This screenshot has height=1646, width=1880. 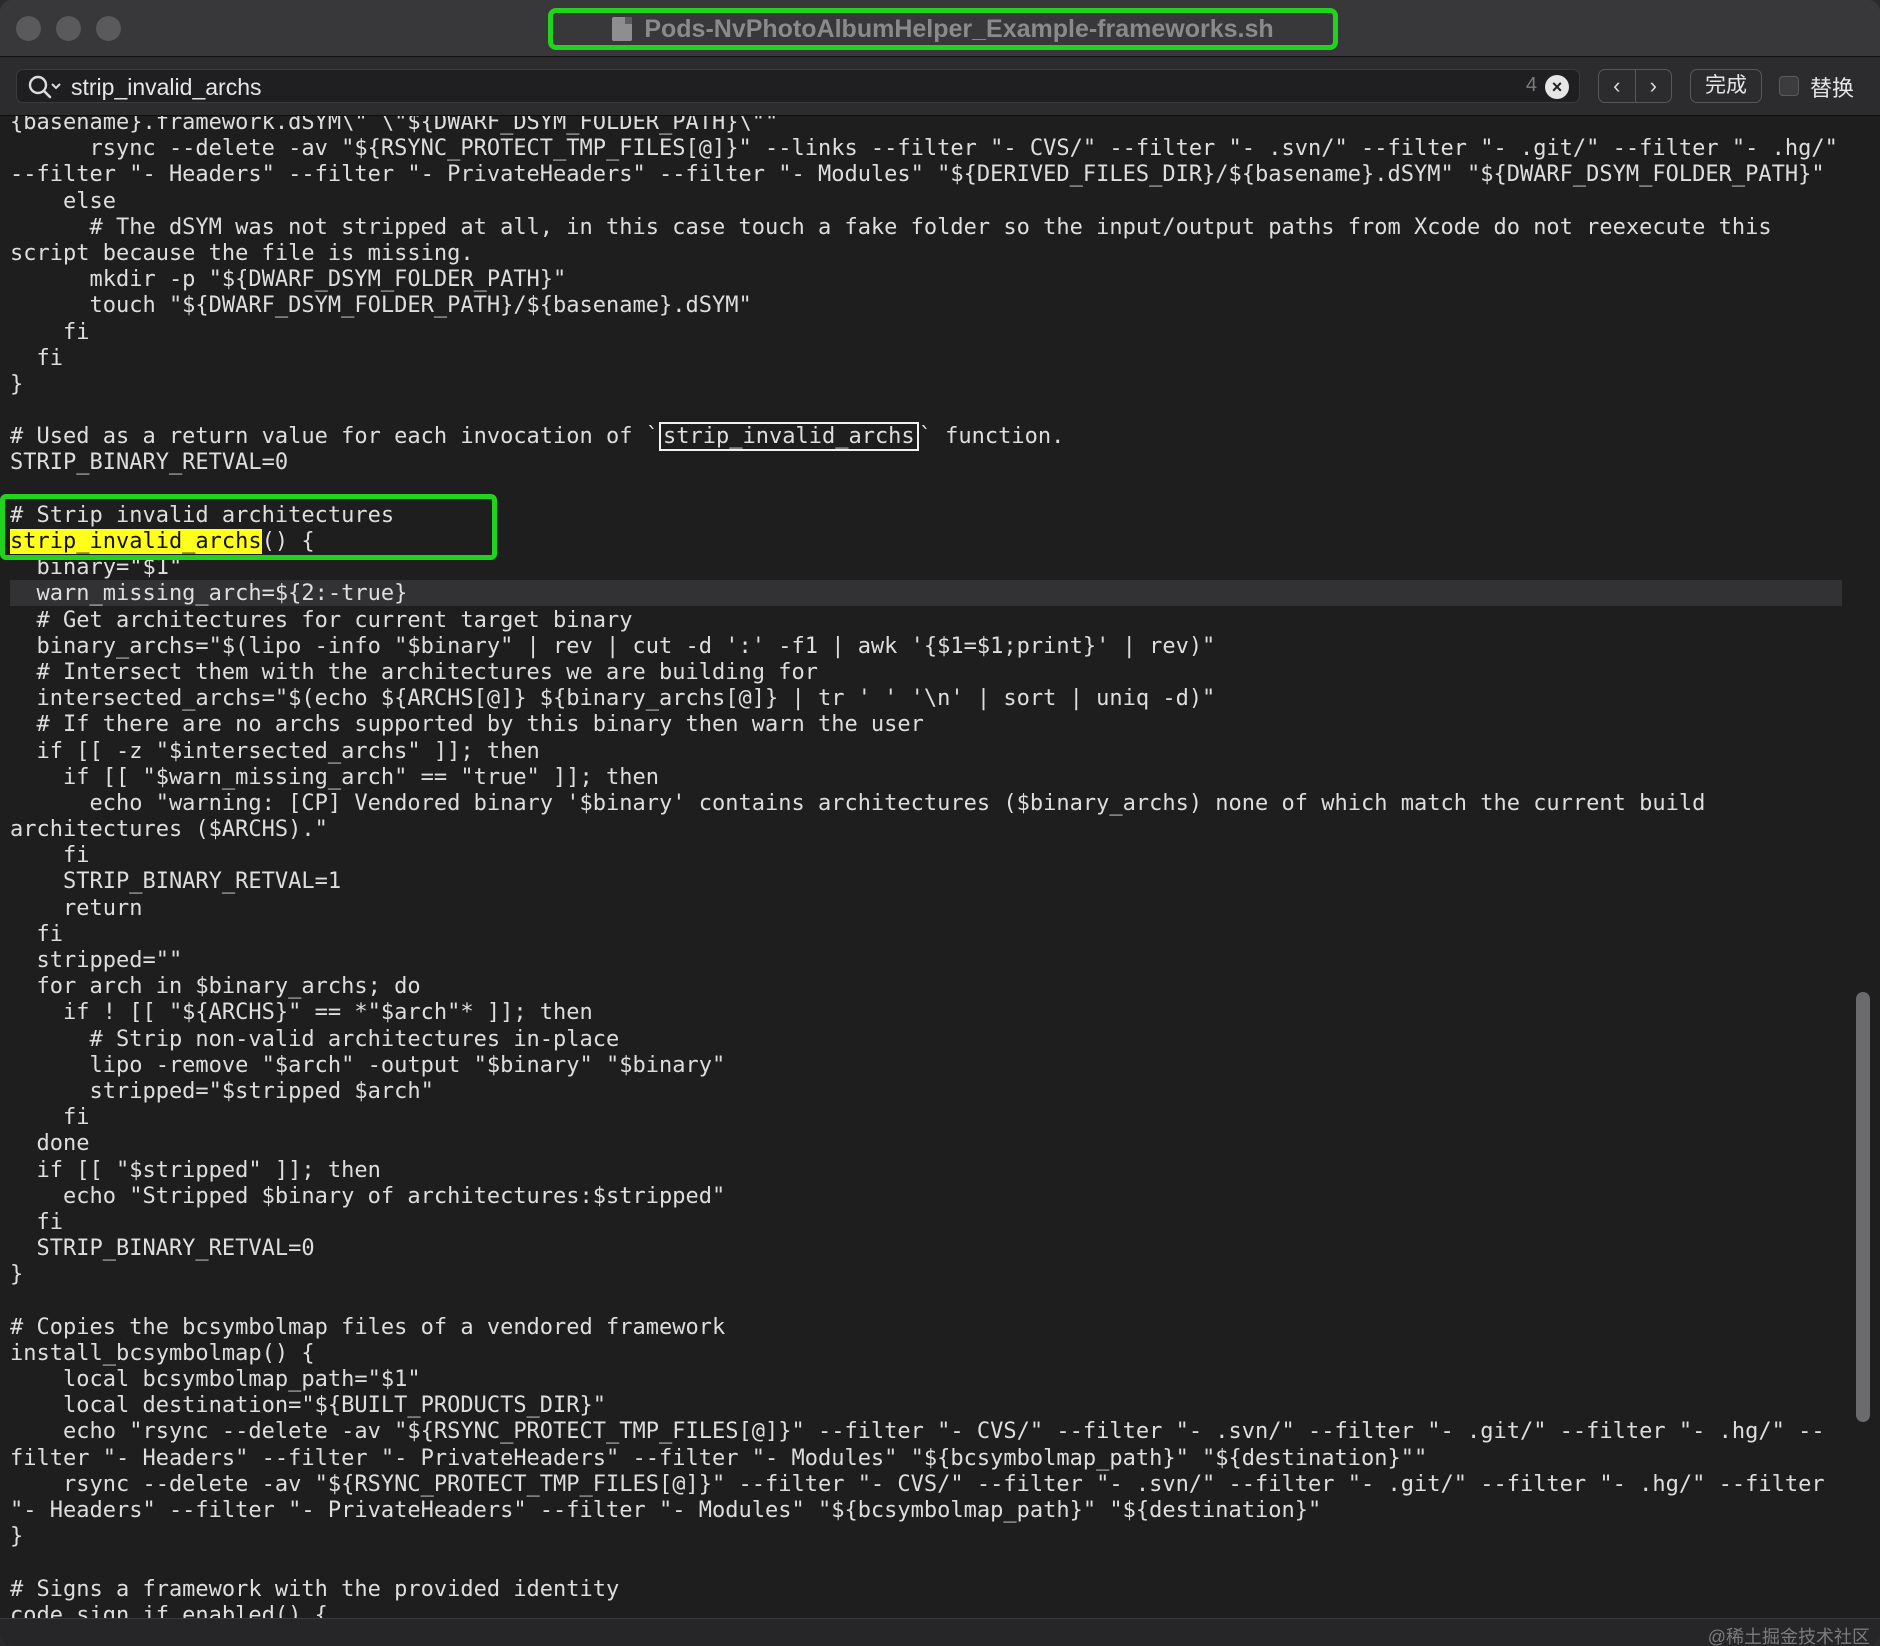 What do you see at coordinates (1832, 88) in the screenshot?
I see `replace-label: 替换` at bounding box center [1832, 88].